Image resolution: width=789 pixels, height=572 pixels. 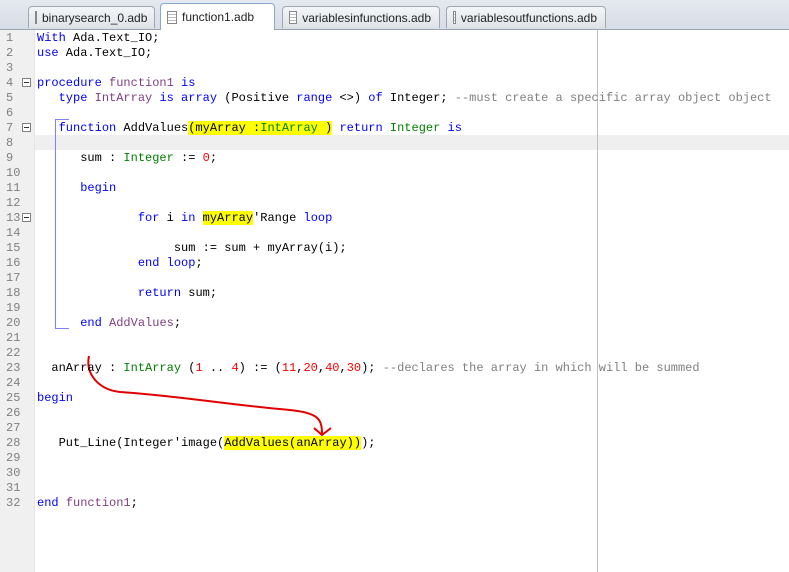 I want to click on line-number: 23, so click(x=13, y=368).